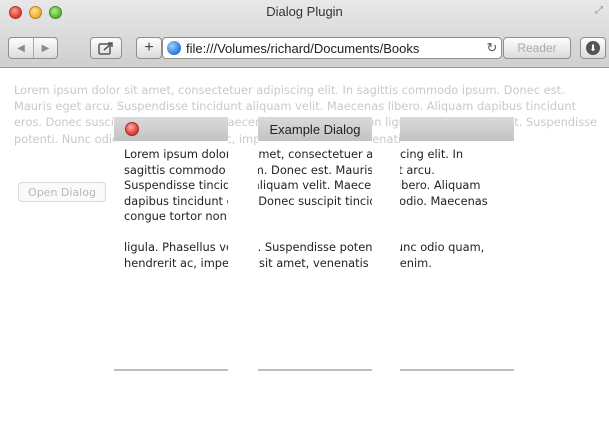  I want to click on back-button: ◀, so click(21, 48).